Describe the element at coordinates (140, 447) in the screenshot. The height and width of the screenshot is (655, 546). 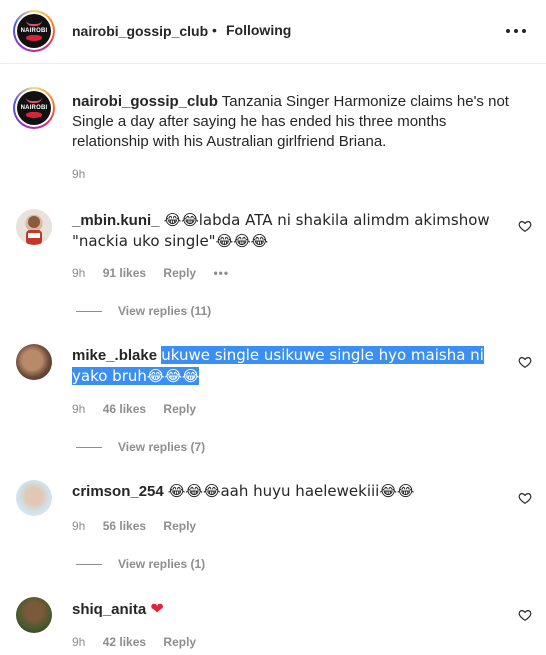
I see `view-replies-button: View replies (7)` at that location.